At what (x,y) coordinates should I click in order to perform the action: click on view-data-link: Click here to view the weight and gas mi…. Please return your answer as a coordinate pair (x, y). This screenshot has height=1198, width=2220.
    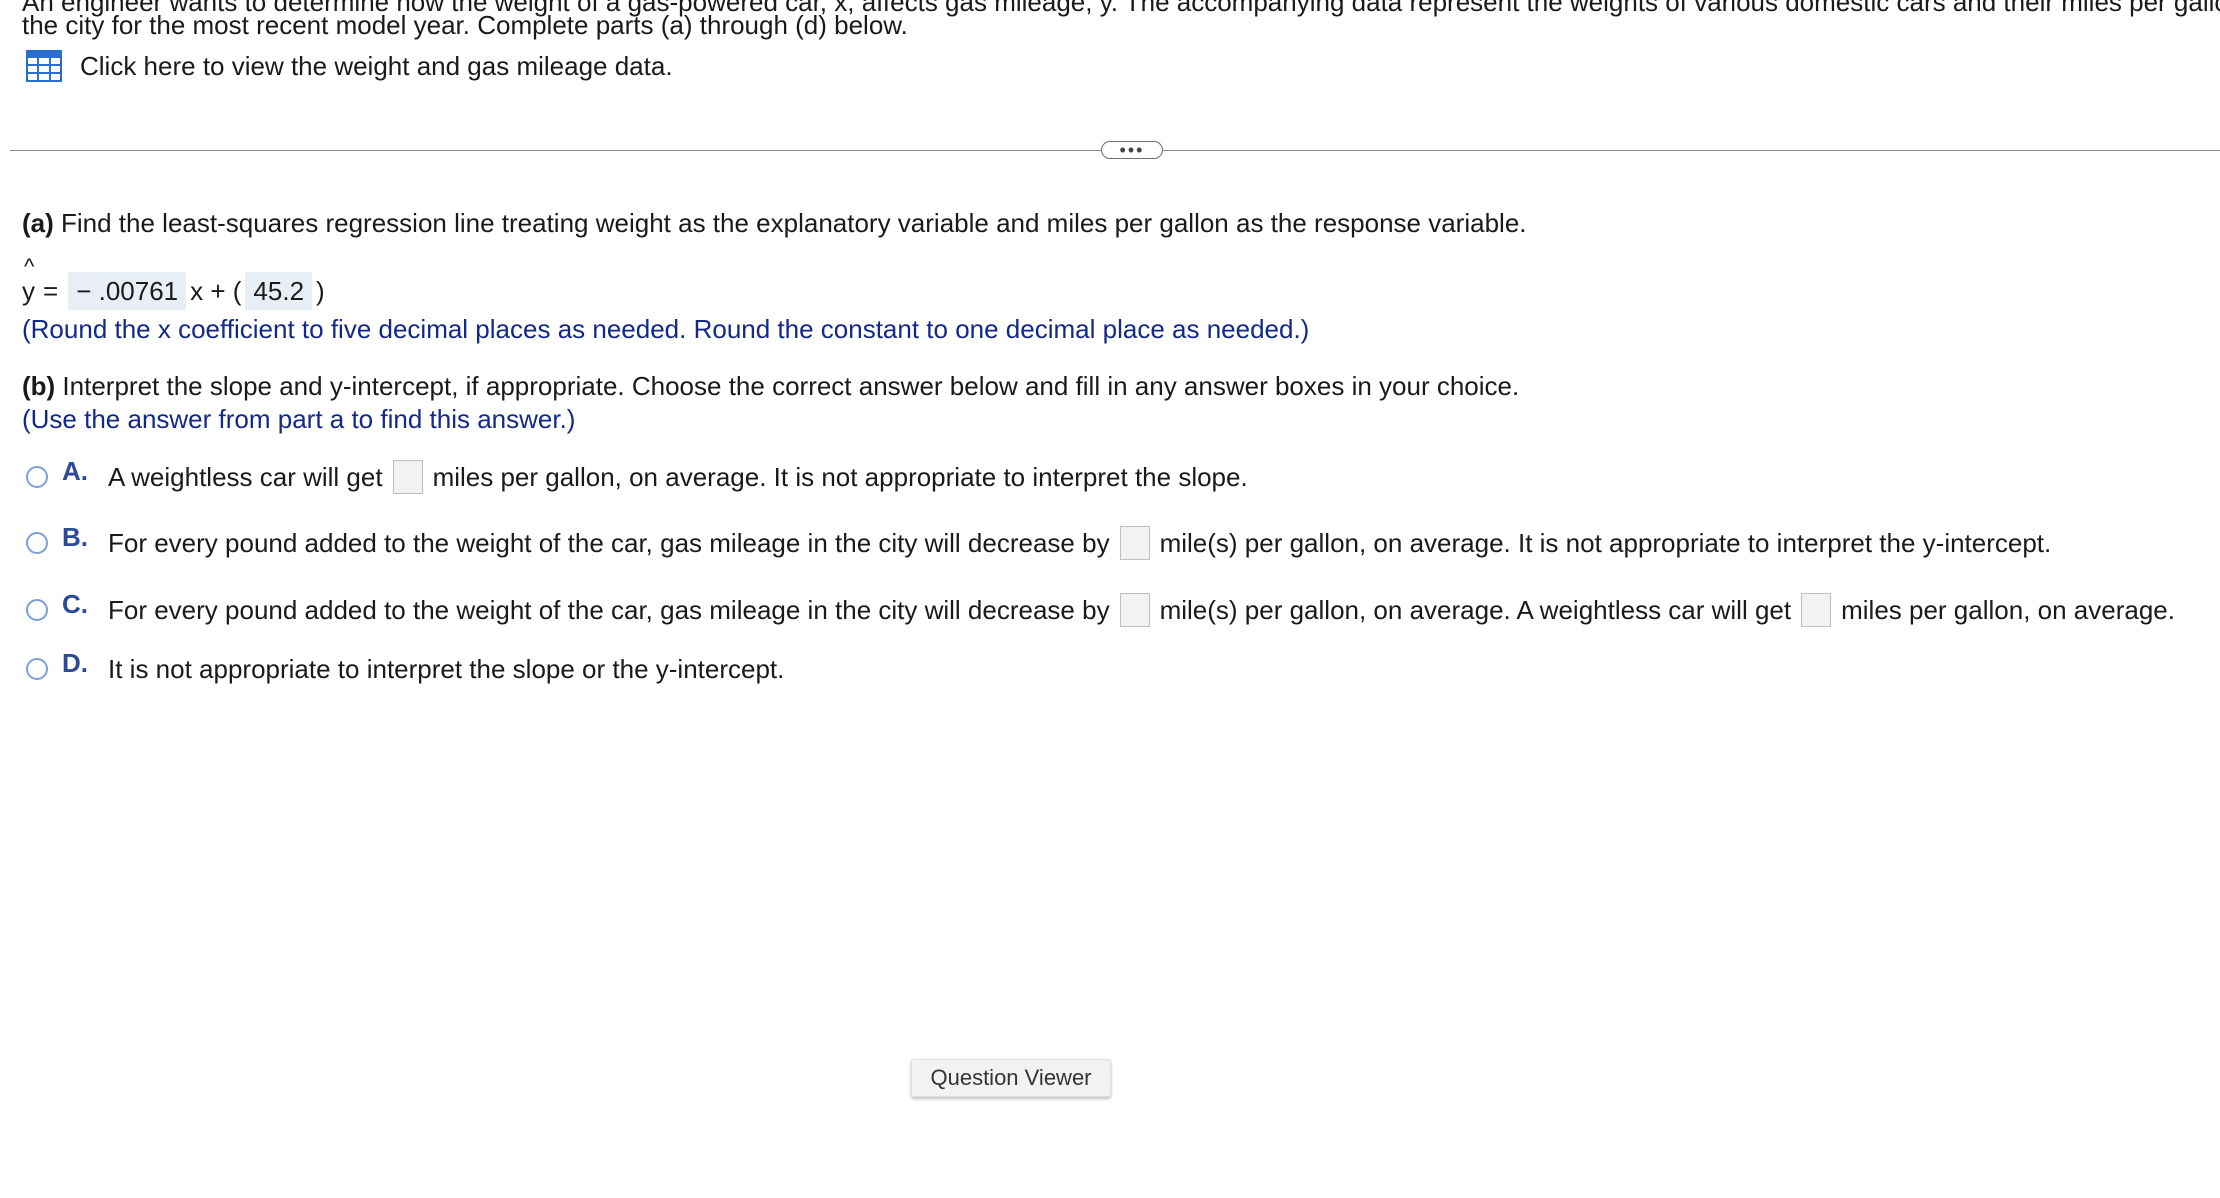
    Looking at the image, I should click on (349, 66).